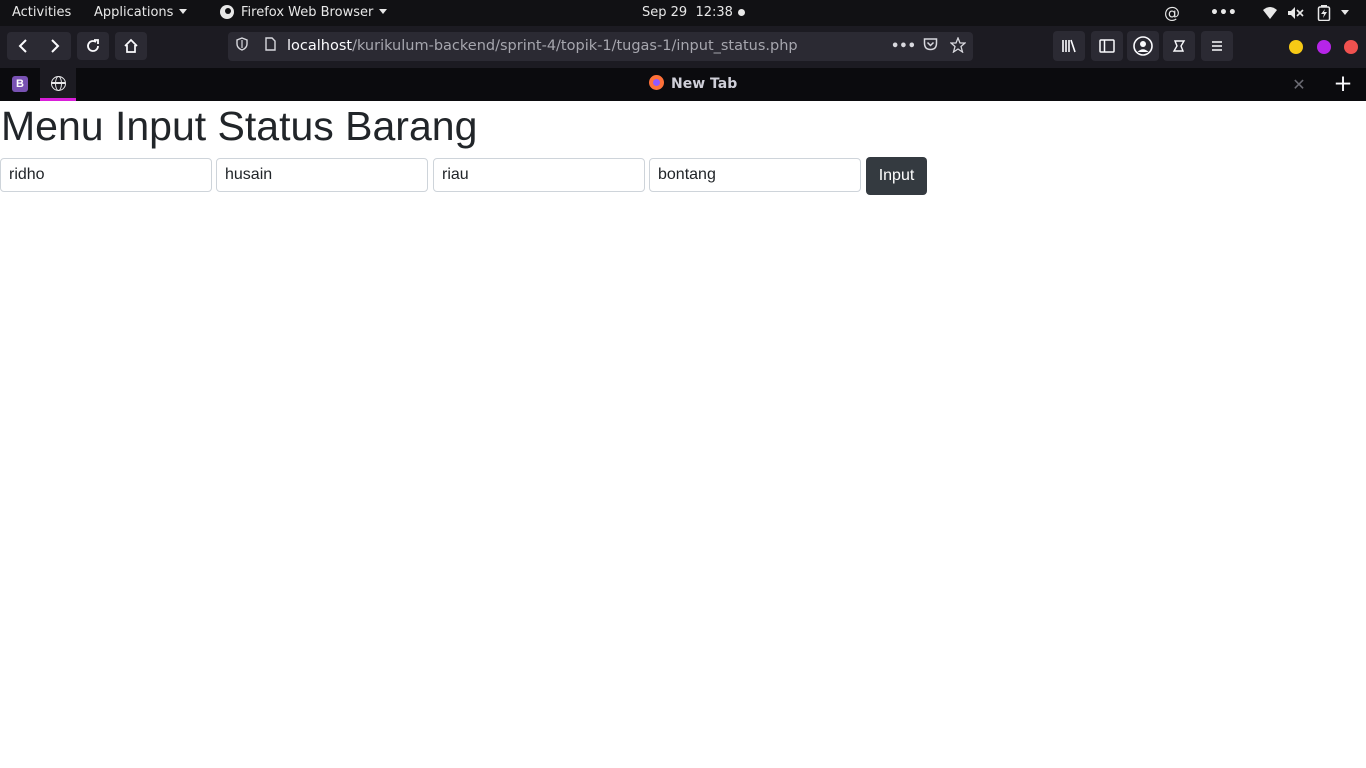 The width and height of the screenshot is (1366, 768). Describe the element at coordinates (1223, 13) in the screenshot. I see `more-icon: •••` at that location.